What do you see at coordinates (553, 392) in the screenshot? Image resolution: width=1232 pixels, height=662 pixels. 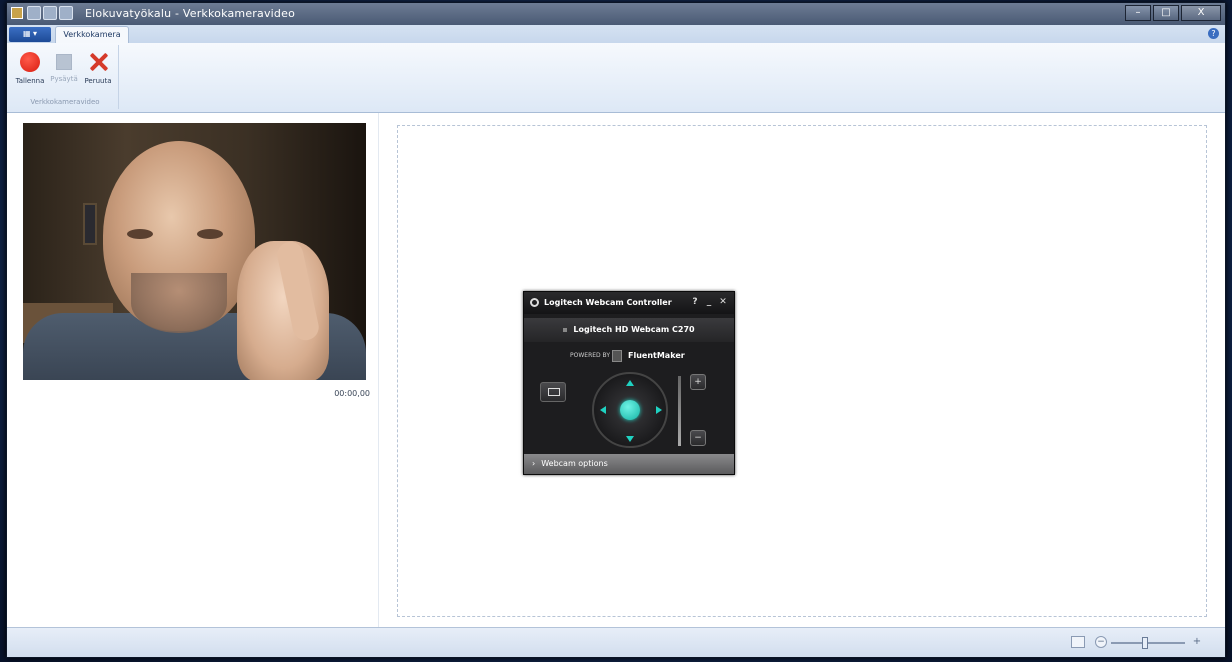 I see `monitor-icon` at bounding box center [553, 392].